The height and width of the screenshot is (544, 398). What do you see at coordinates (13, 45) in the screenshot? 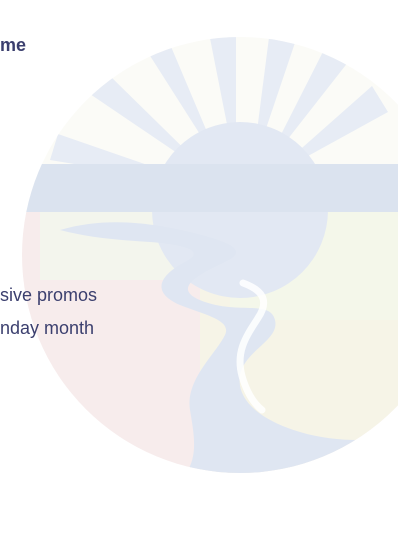
I see `heading-fragment: me` at bounding box center [13, 45].